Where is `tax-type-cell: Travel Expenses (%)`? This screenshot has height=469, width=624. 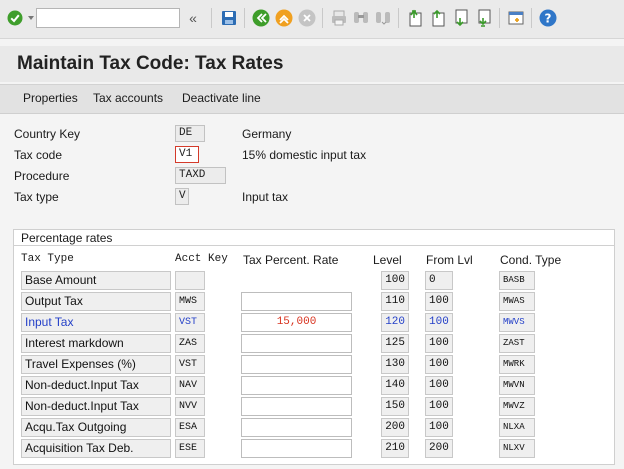
tax-type-cell: Travel Expenses (%) is located at coordinates (96, 364).